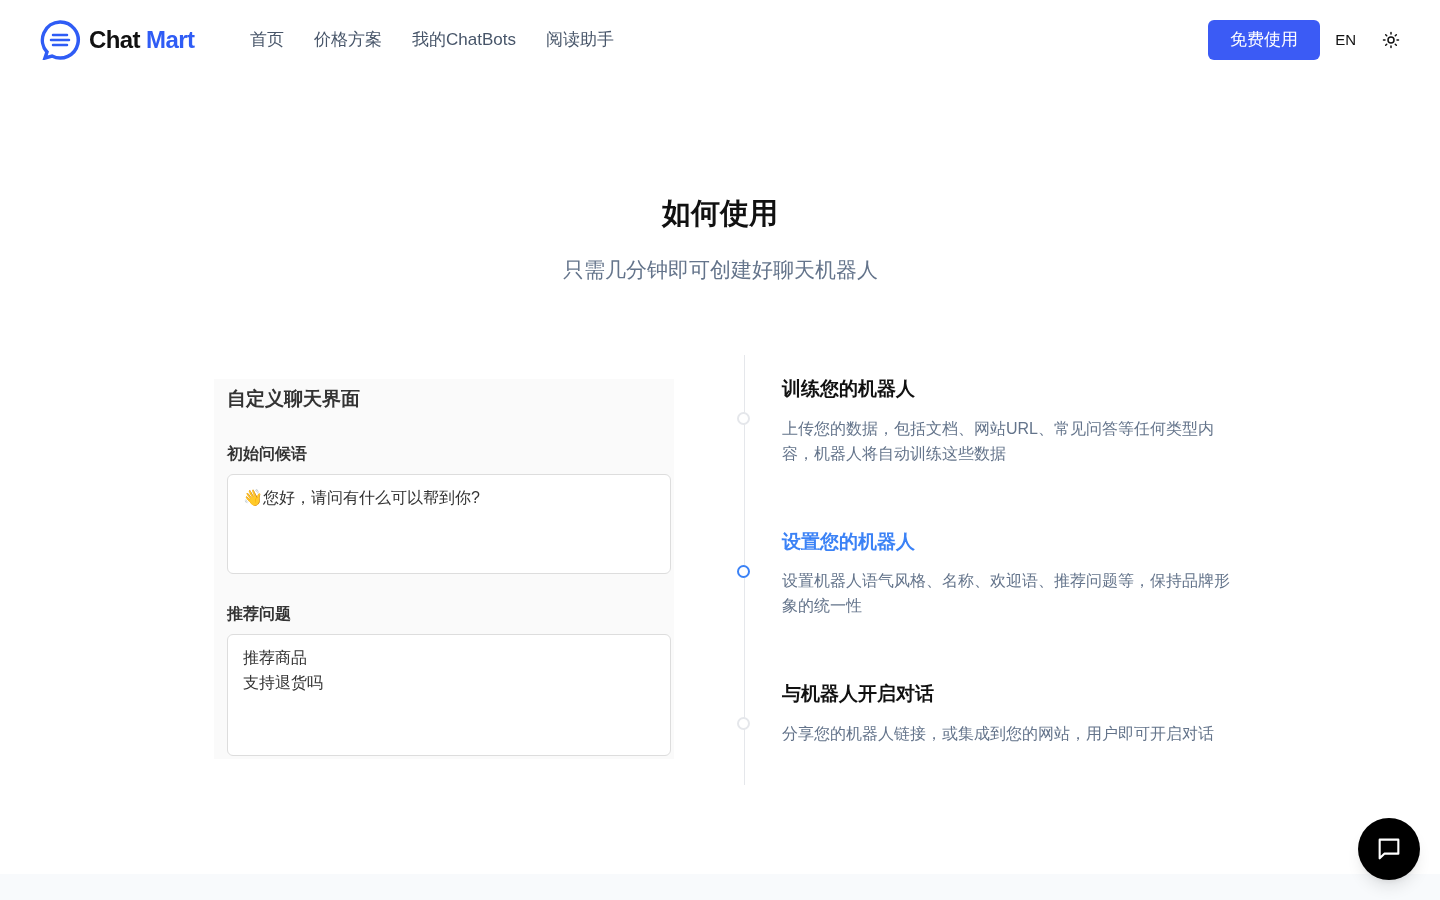  I want to click on panel-title: 自定义聊天界面, so click(294, 399).